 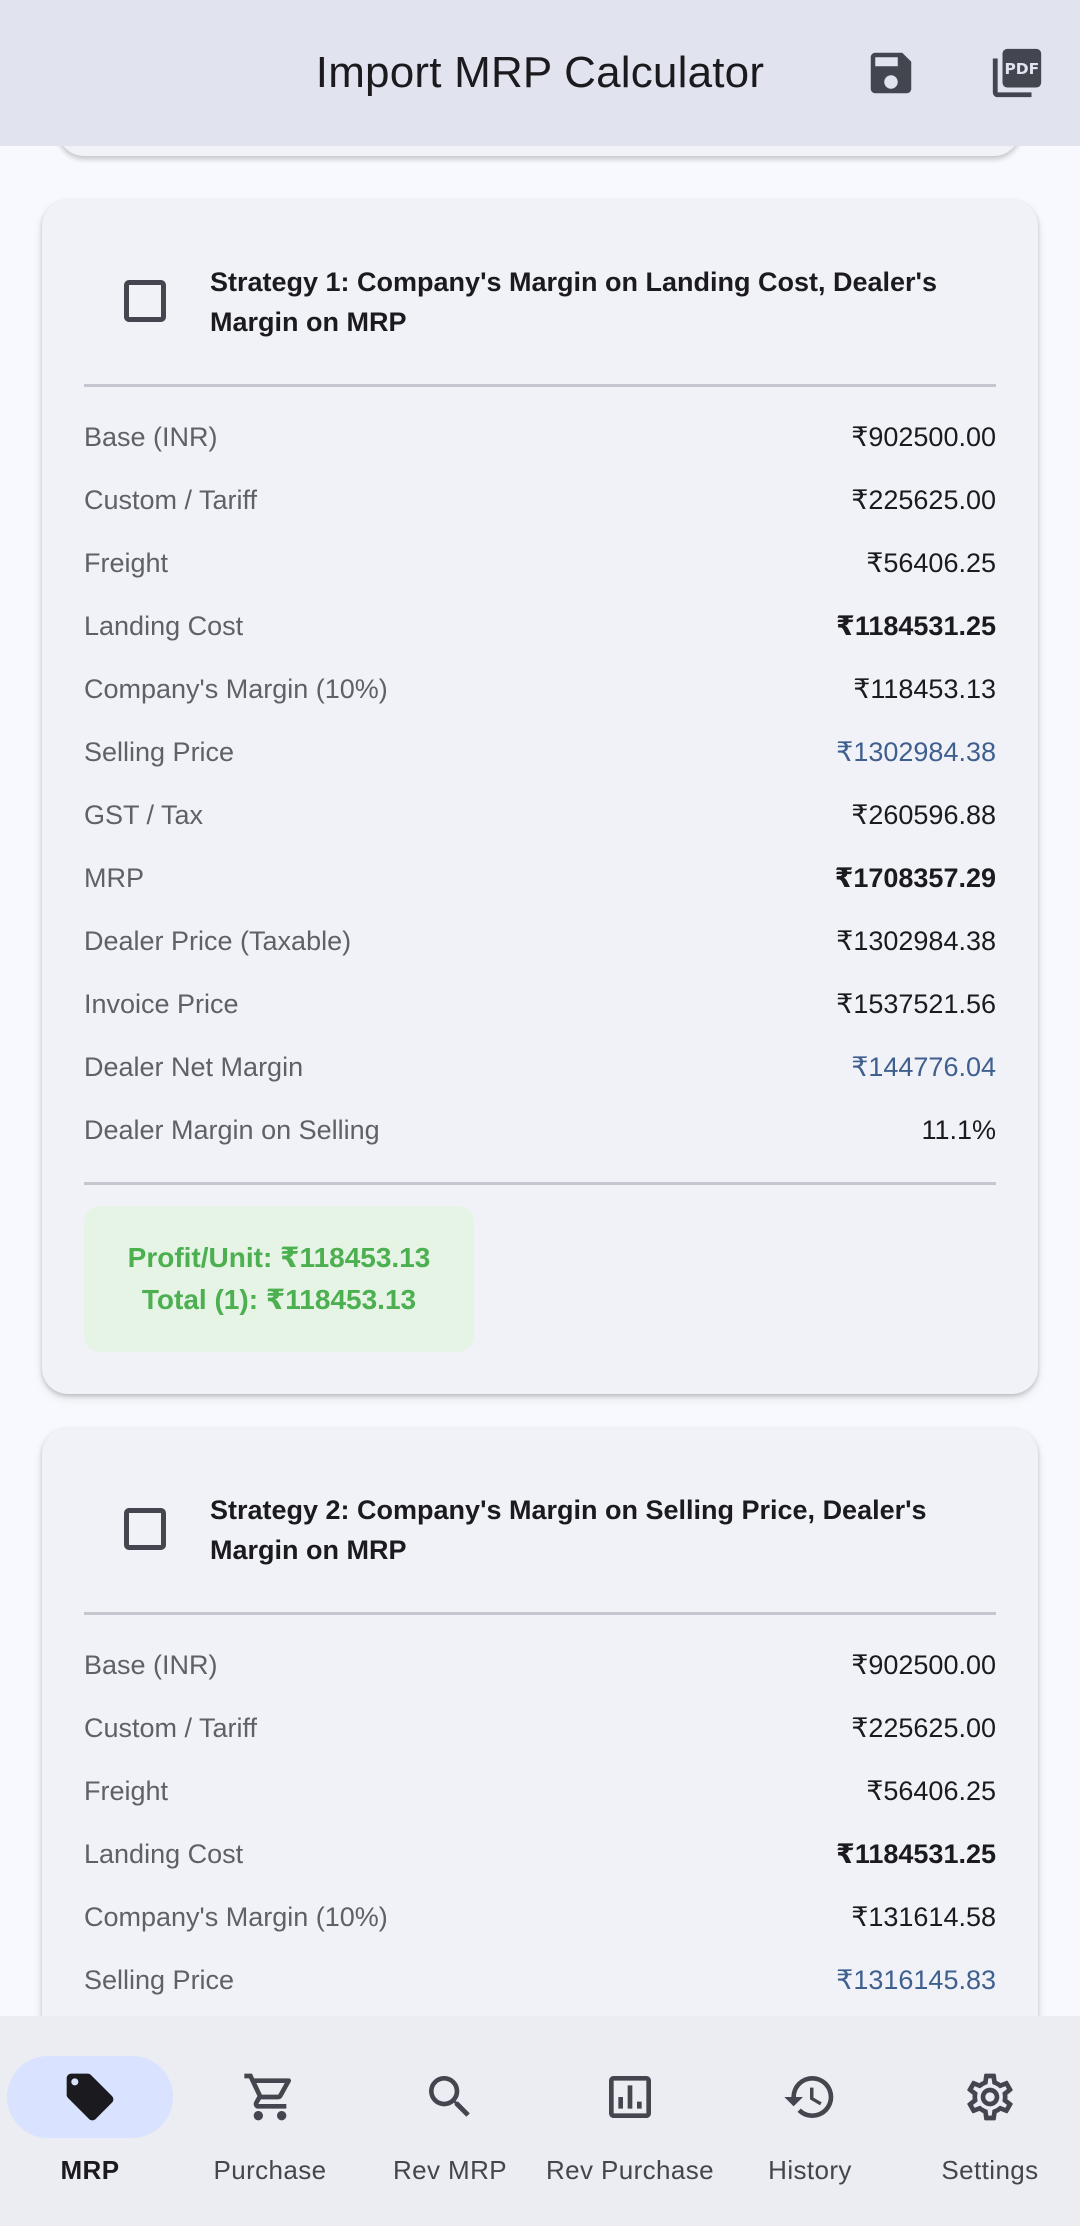 What do you see at coordinates (540, 689) in the screenshot?
I see `row-company-margin: Company's Margin (10%) ₹118453.13` at bounding box center [540, 689].